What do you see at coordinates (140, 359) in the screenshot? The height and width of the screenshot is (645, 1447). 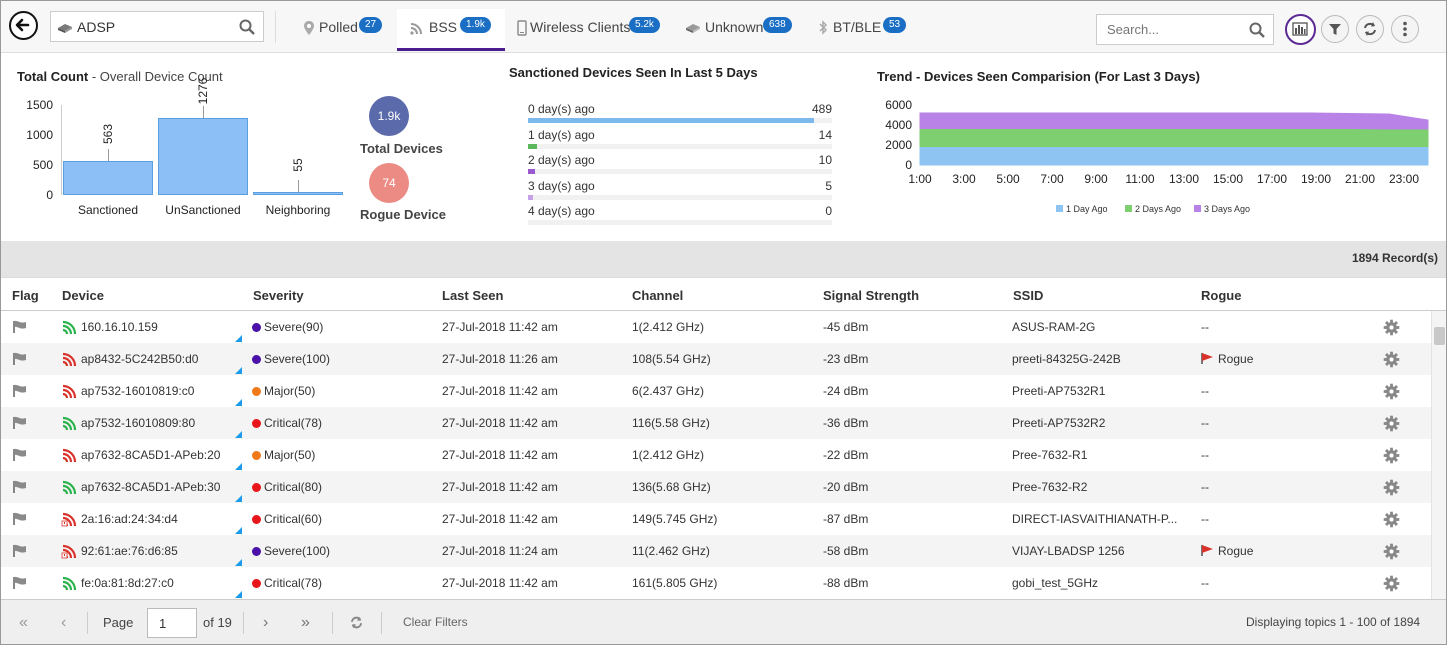 I see `device-name: ap8432-5C242B50:d0` at bounding box center [140, 359].